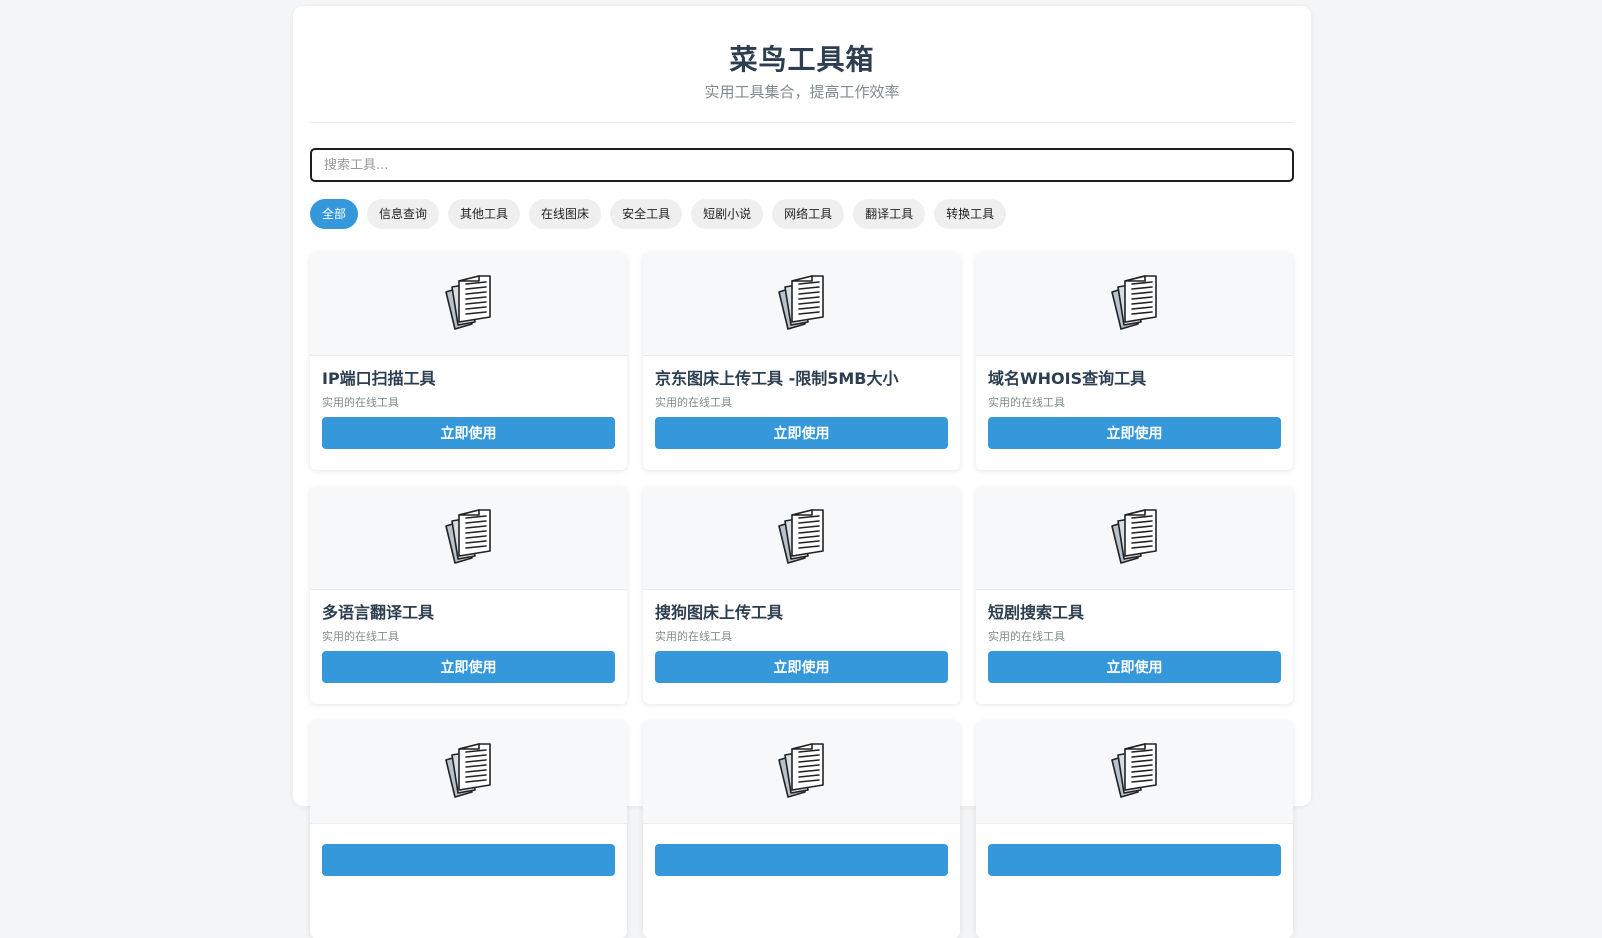  I want to click on search-bar, so click(802, 165).